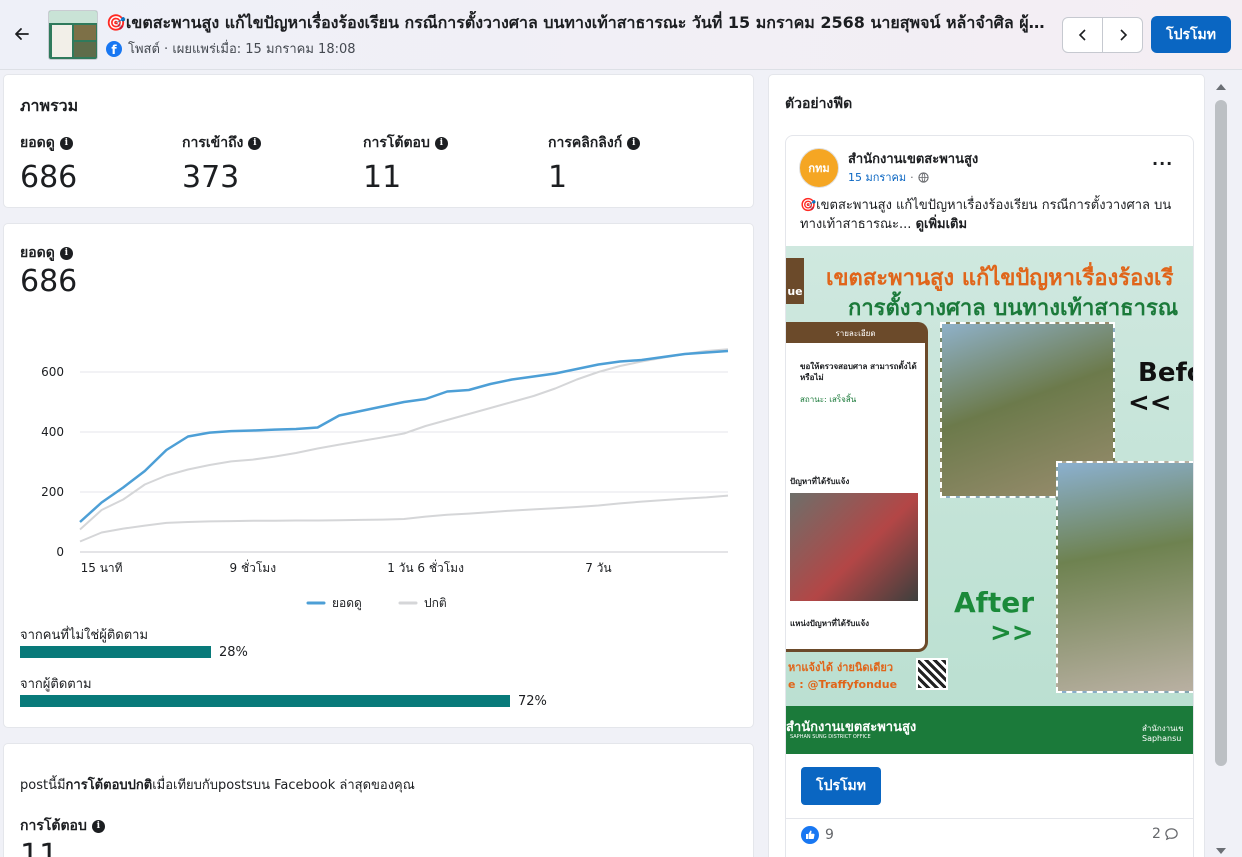 The image size is (1242, 857). What do you see at coordinates (1221, 433) in the screenshot?
I see `scrollbar-thumb` at bounding box center [1221, 433].